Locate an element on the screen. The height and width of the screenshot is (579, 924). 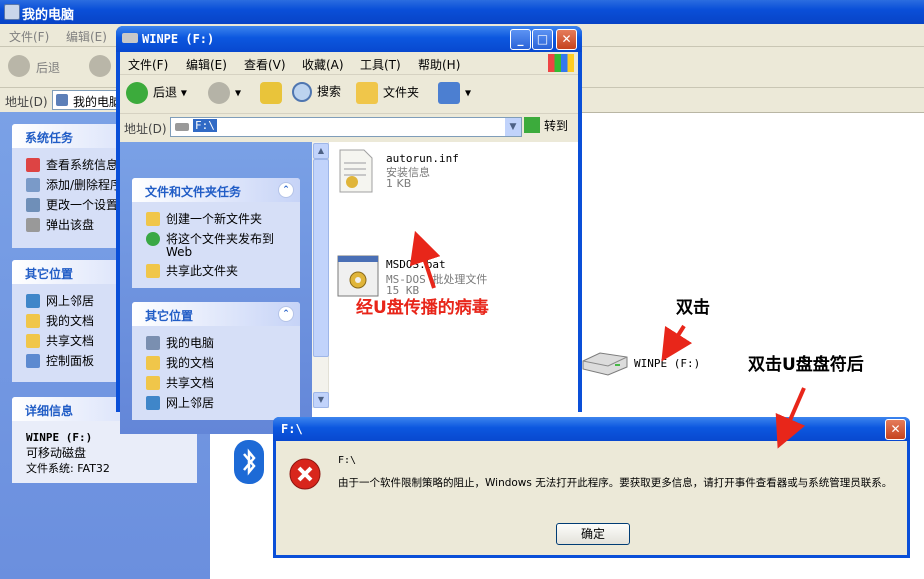
back-arrow-icon is located at coordinates (19, 66).